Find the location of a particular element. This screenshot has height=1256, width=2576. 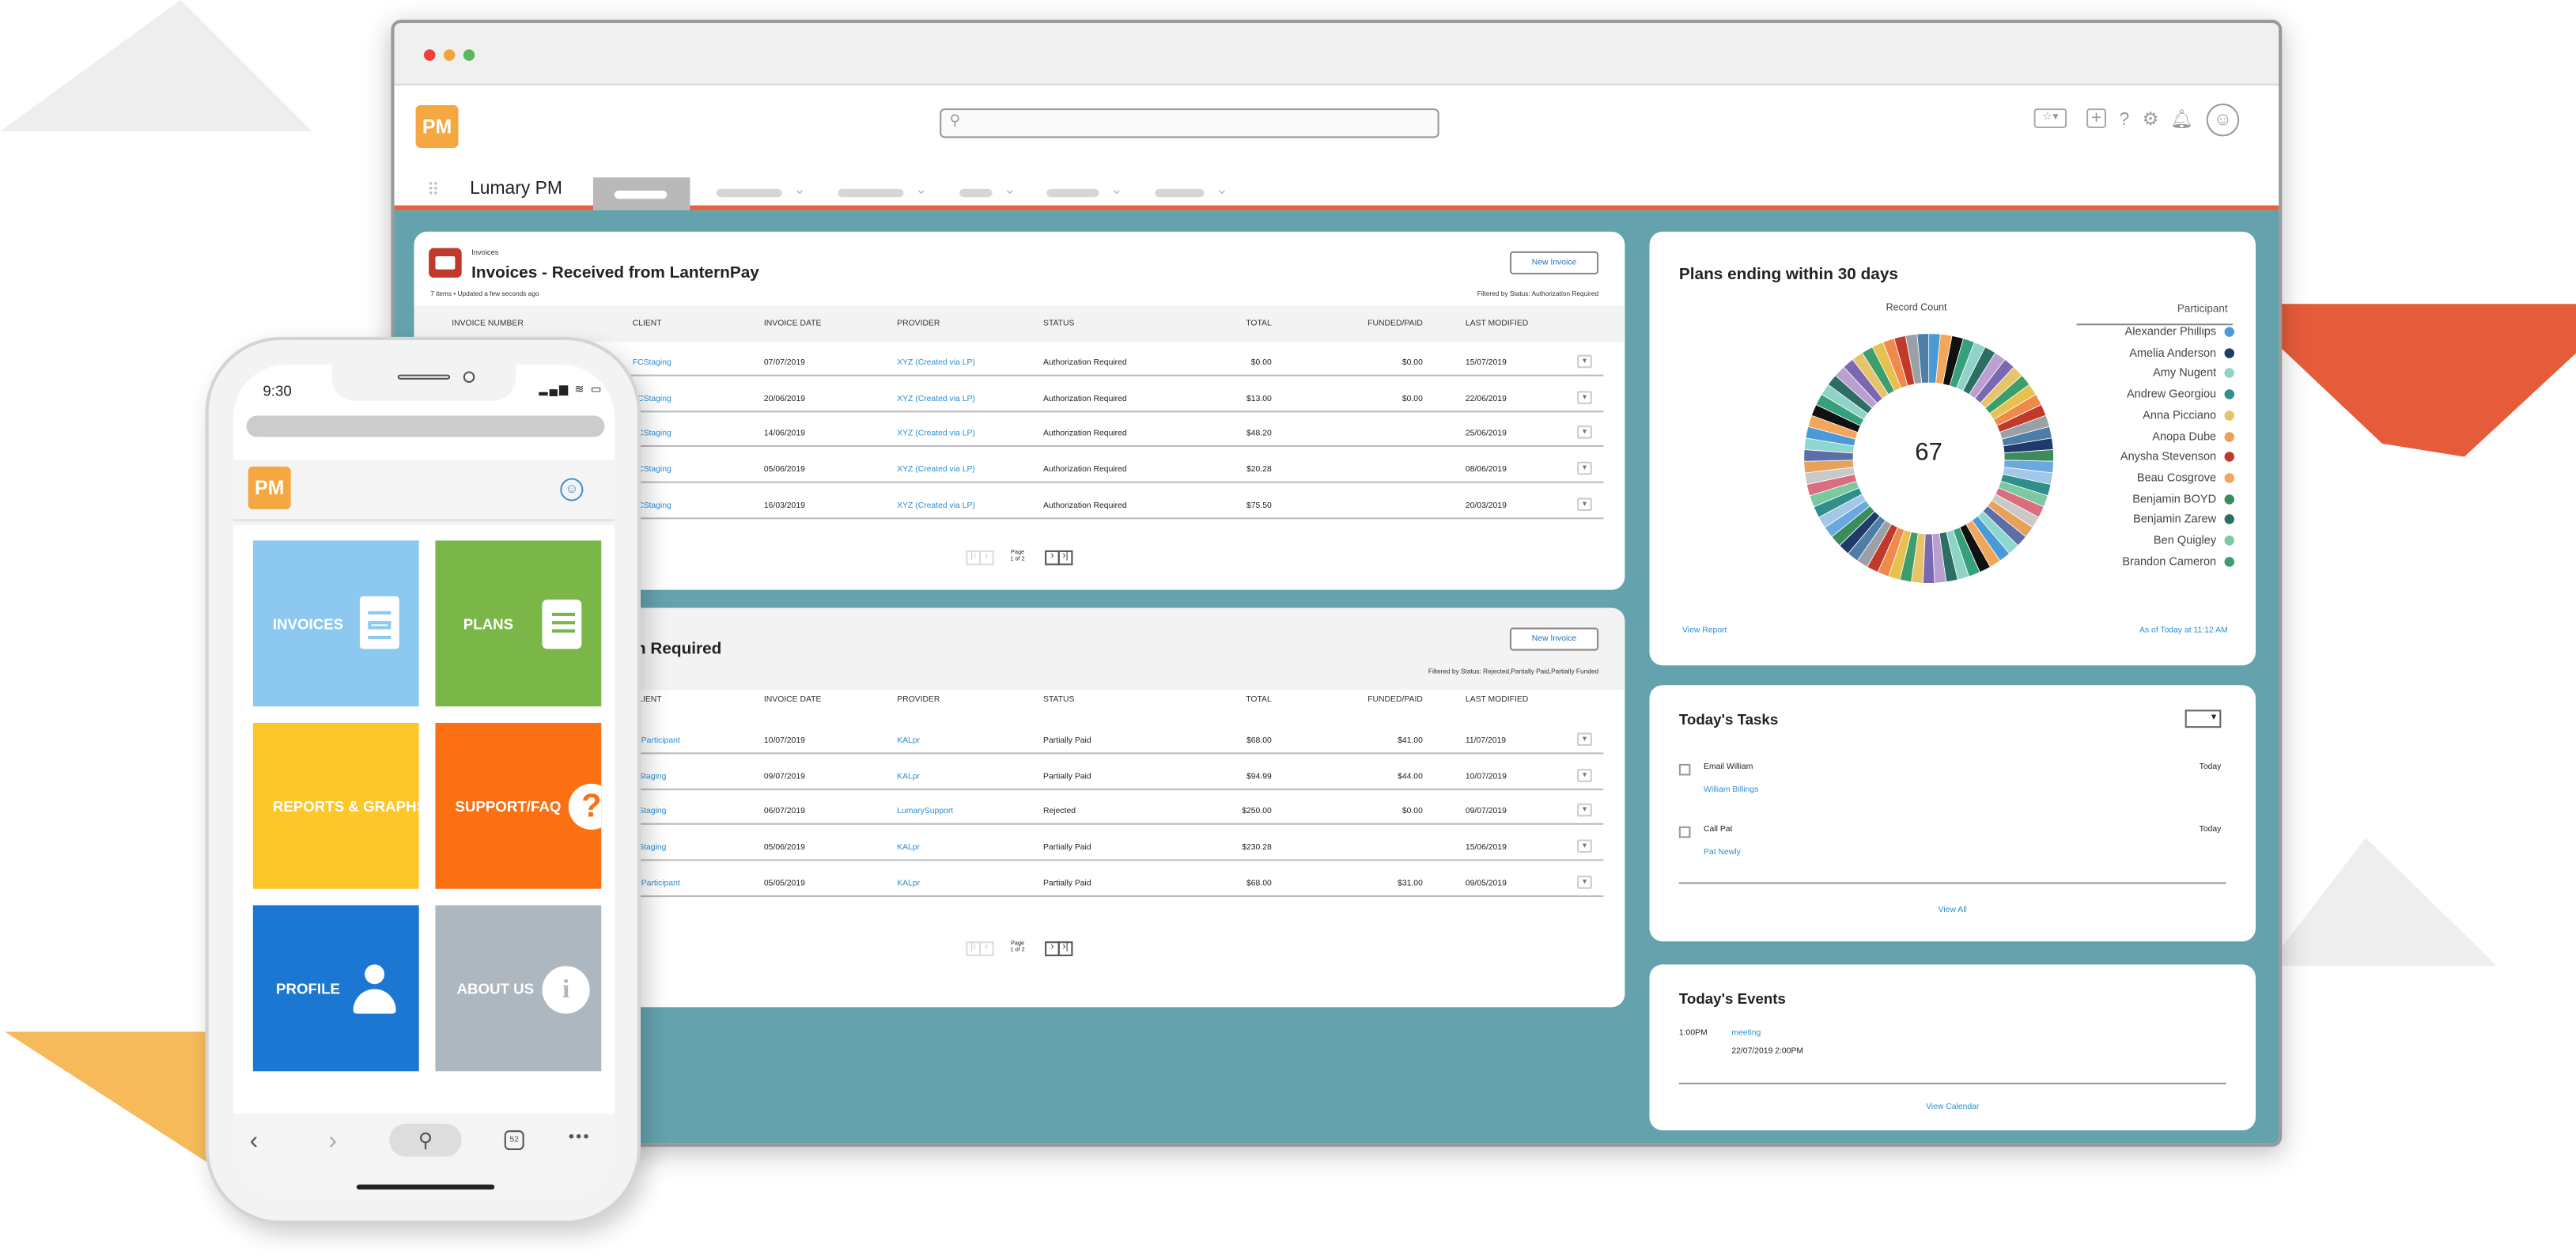

phone-address-bar is located at coordinates (426, 426).